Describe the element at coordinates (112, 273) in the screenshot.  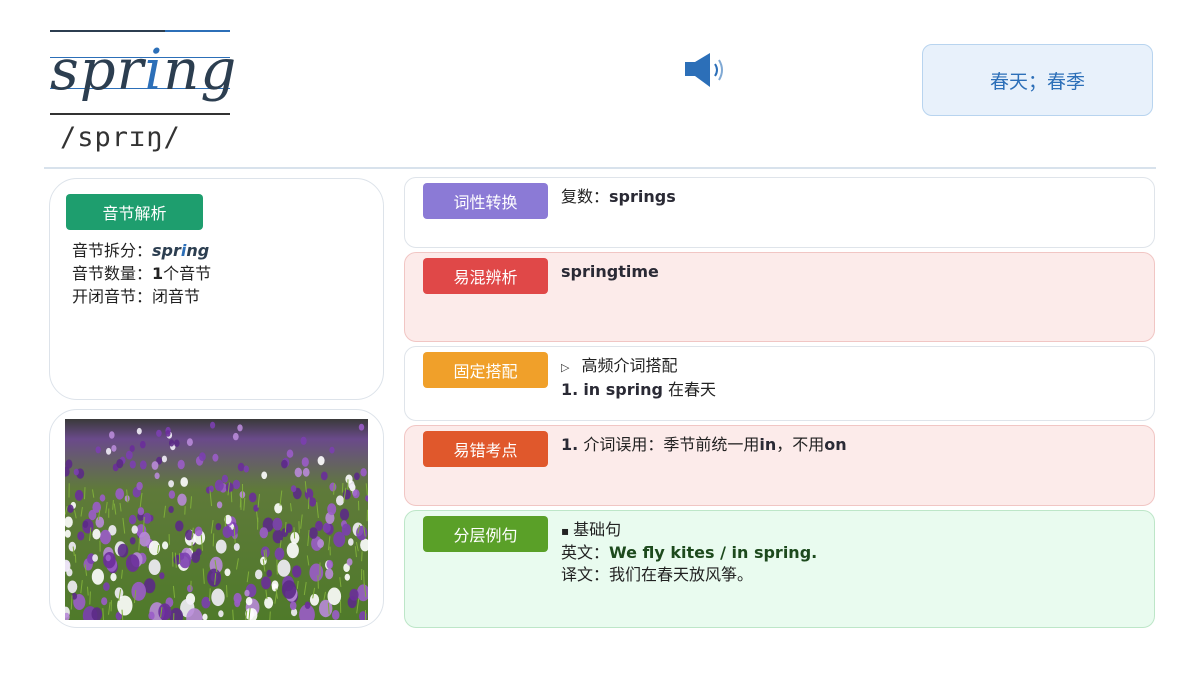
I see `label: 音节数量：` at that location.